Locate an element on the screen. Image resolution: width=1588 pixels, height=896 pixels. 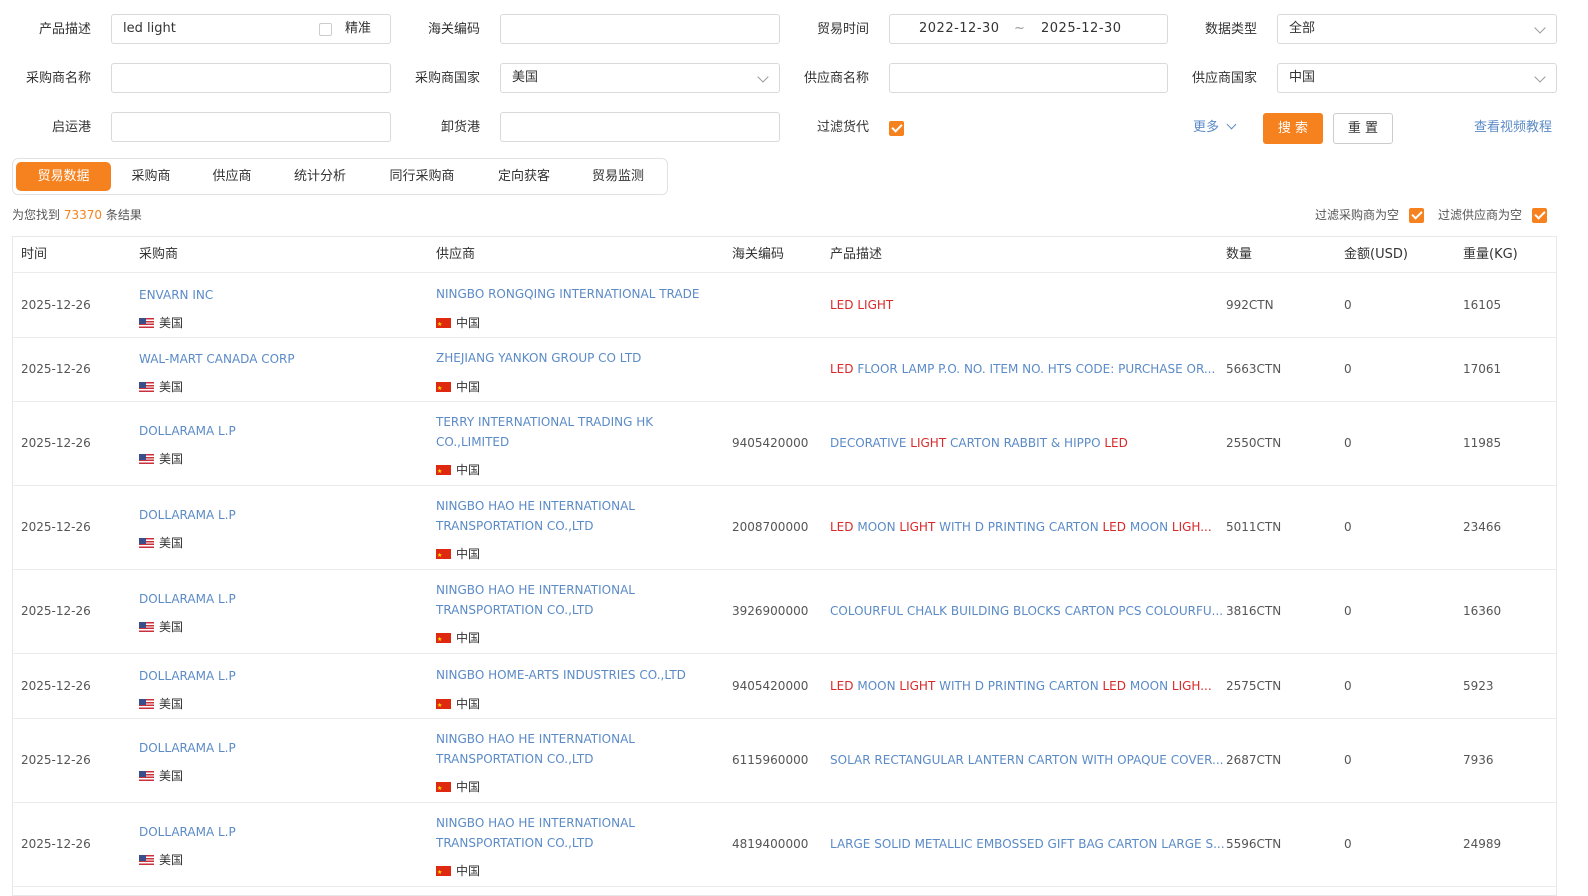
filter-forwarder-label: 过滤货代 is located at coordinates (842, 127).